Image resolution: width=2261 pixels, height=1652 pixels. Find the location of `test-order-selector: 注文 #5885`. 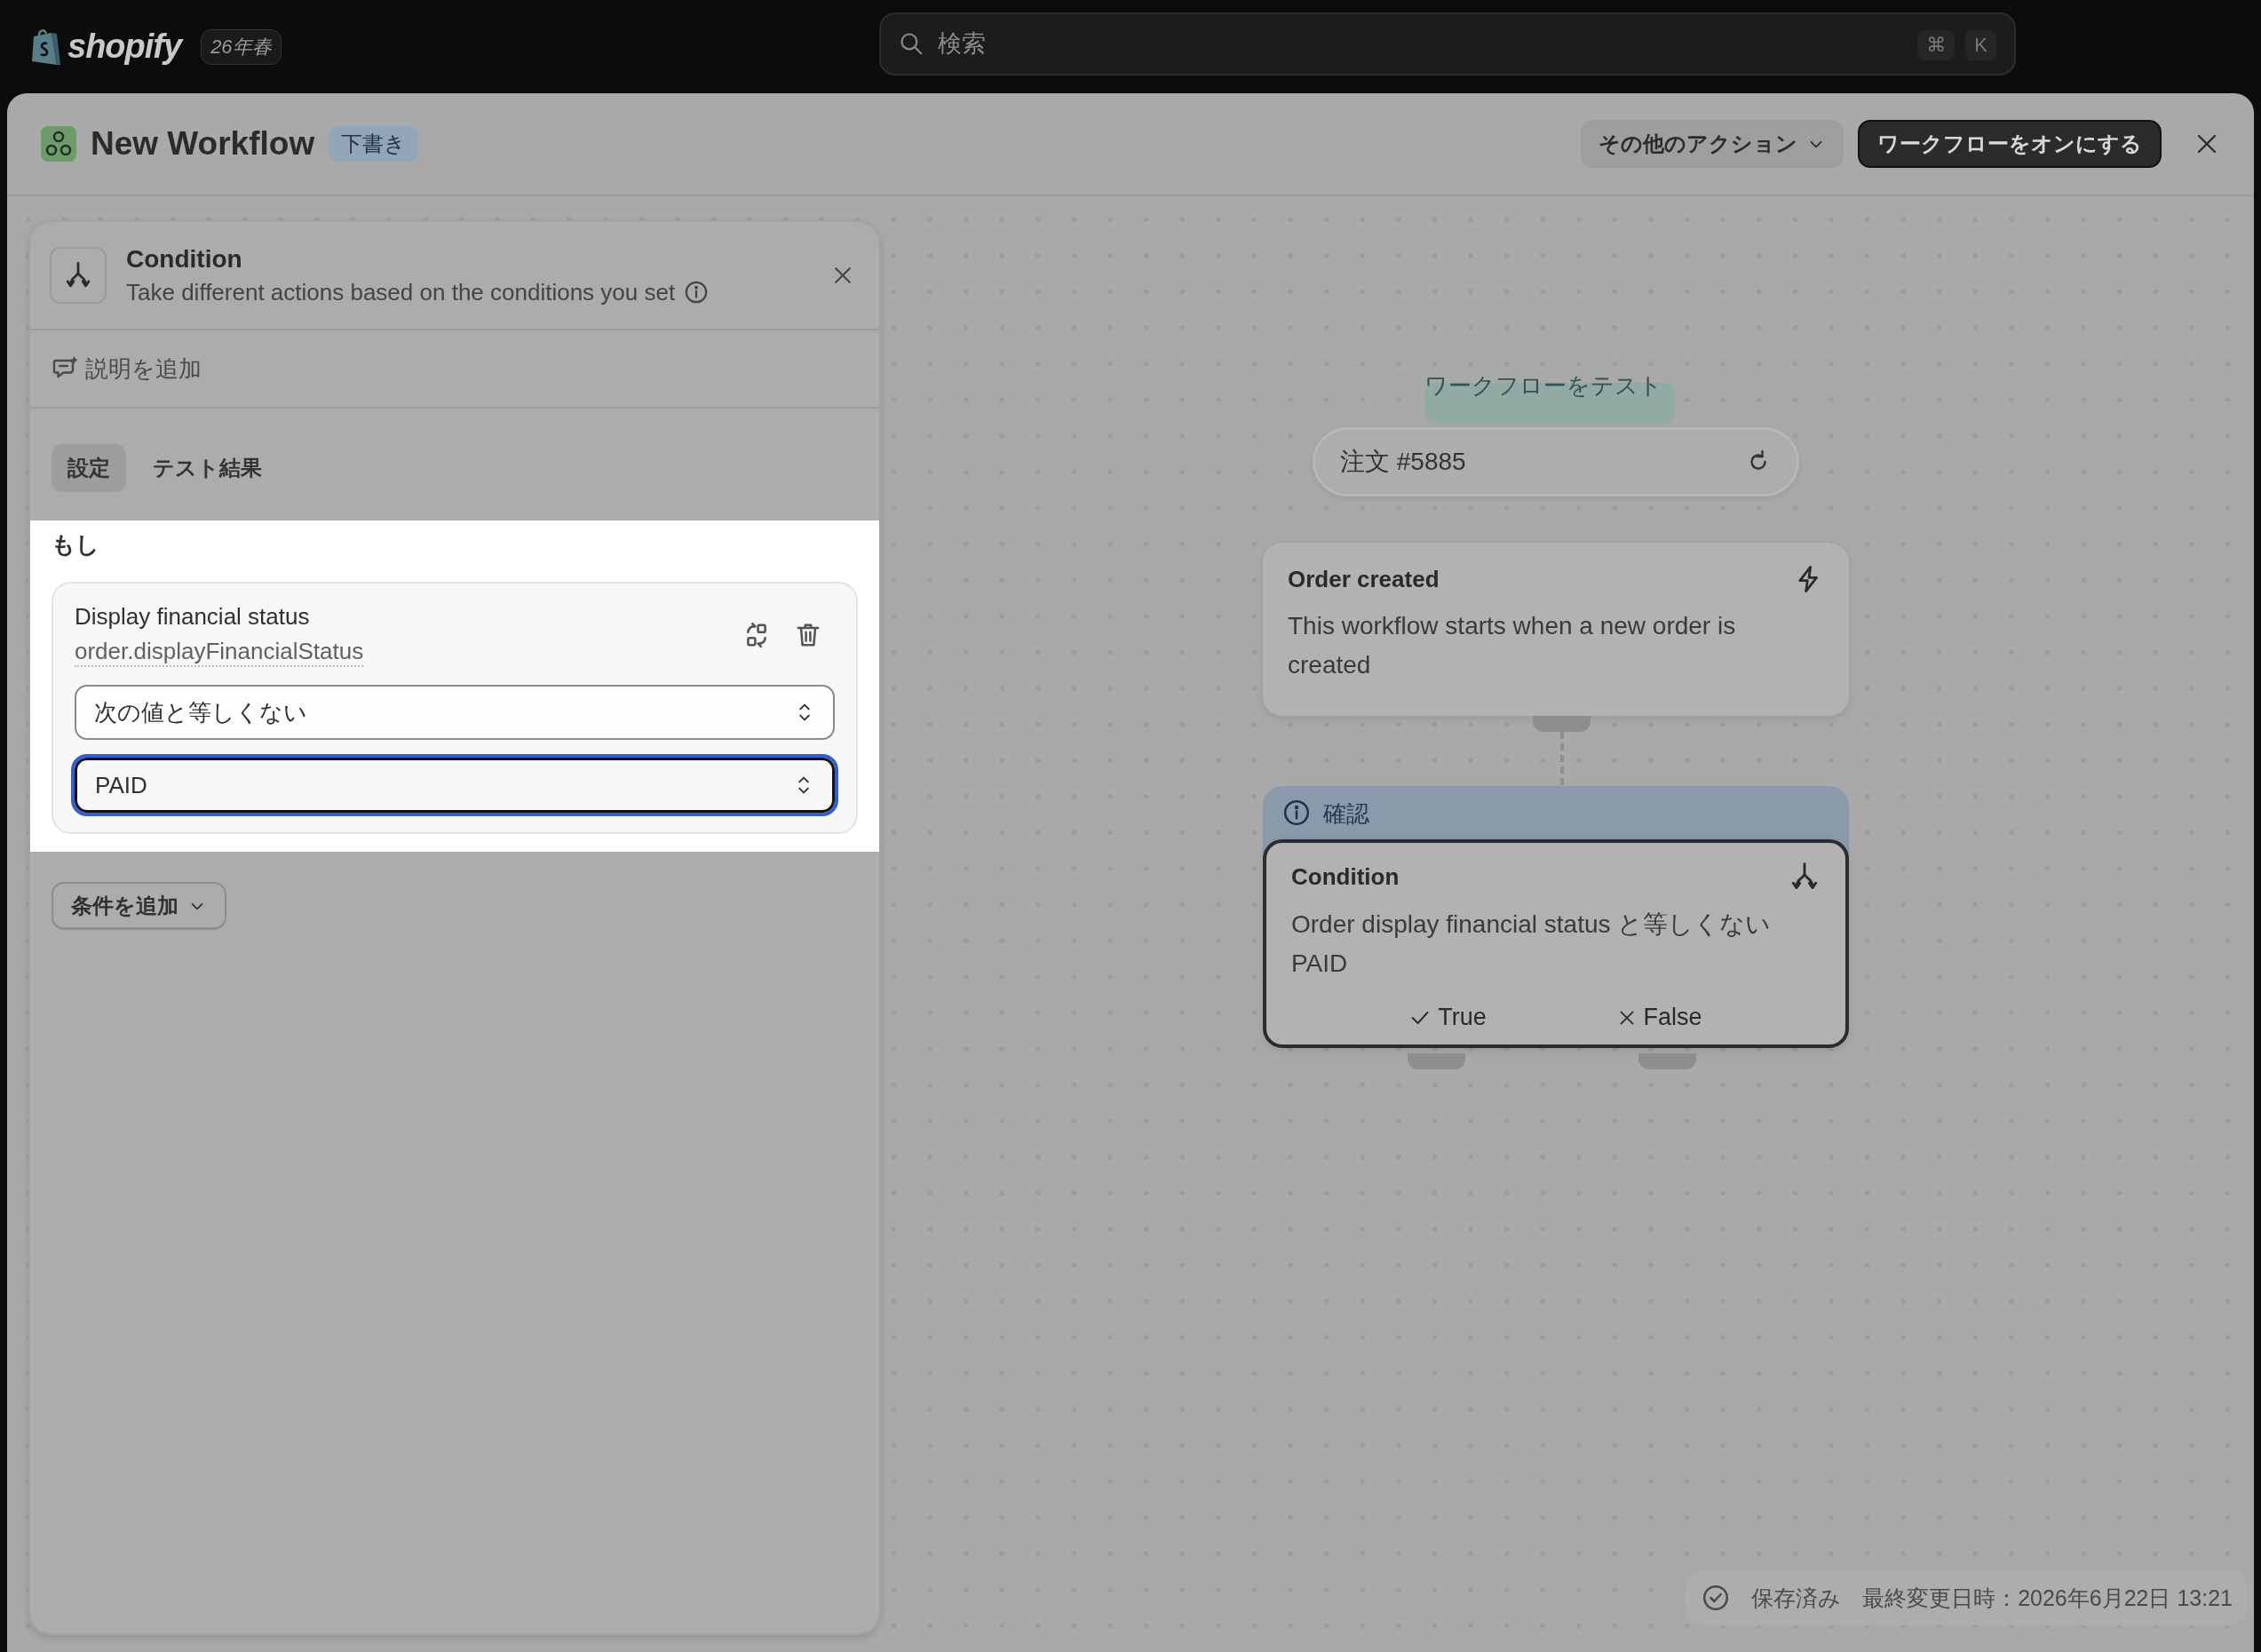

test-order-selector: 注文 #5885 is located at coordinates (1556, 461).